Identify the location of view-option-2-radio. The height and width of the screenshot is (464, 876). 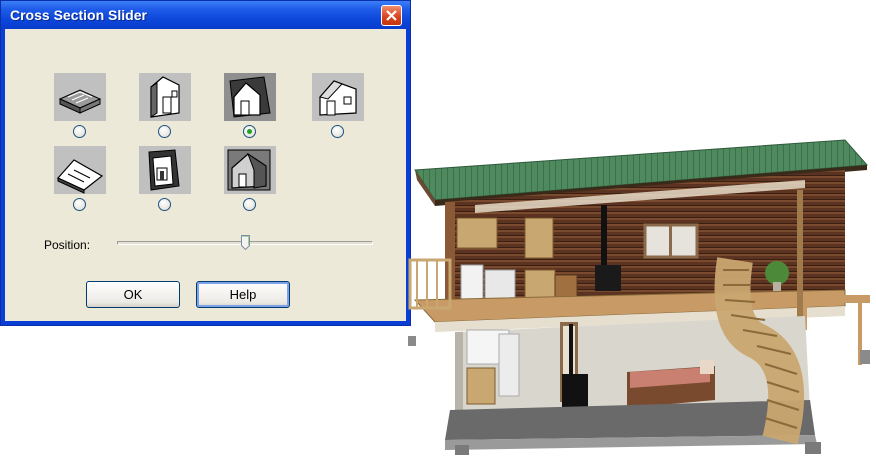
(164, 131).